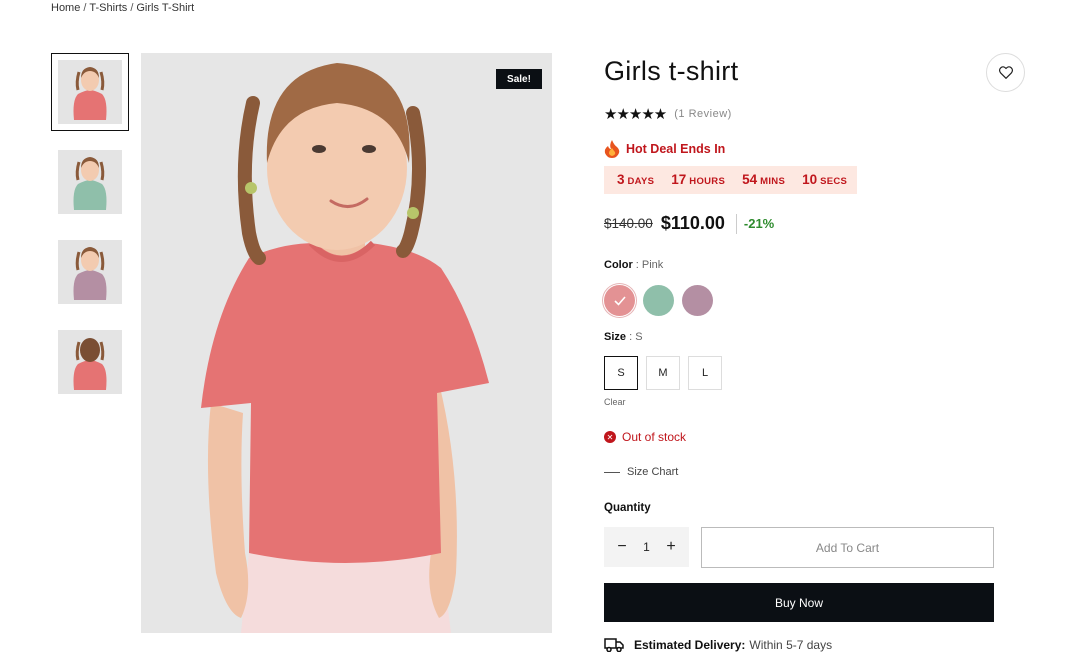  What do you see at coordinates (658, 300) in the screenshot?
I see `color-swatch-green` at bounding box center [658, 300].